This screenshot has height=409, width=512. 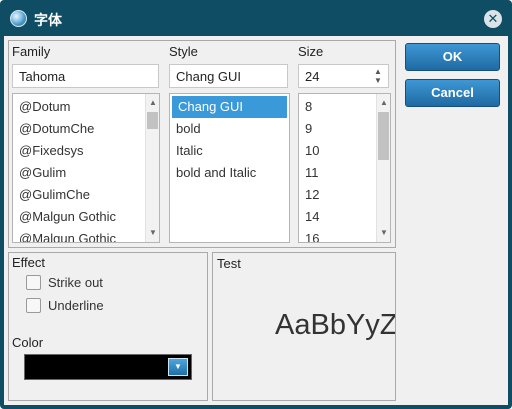 What do you see at coordinates (229, 173) in the screenshot?
I see `list-item: bold and Italic` at bounding box center [229, 173].